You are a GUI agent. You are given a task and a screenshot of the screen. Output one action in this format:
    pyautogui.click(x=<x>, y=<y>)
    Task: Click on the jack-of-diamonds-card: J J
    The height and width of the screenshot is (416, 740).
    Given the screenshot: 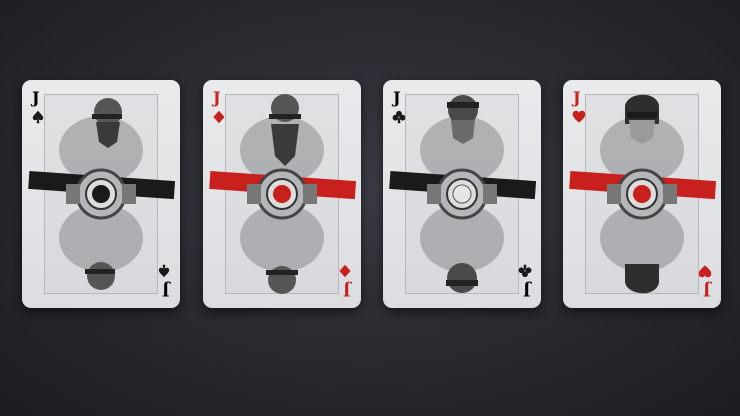 What is the action you would take?
    pyautogui.click(x=282, y=194)
    